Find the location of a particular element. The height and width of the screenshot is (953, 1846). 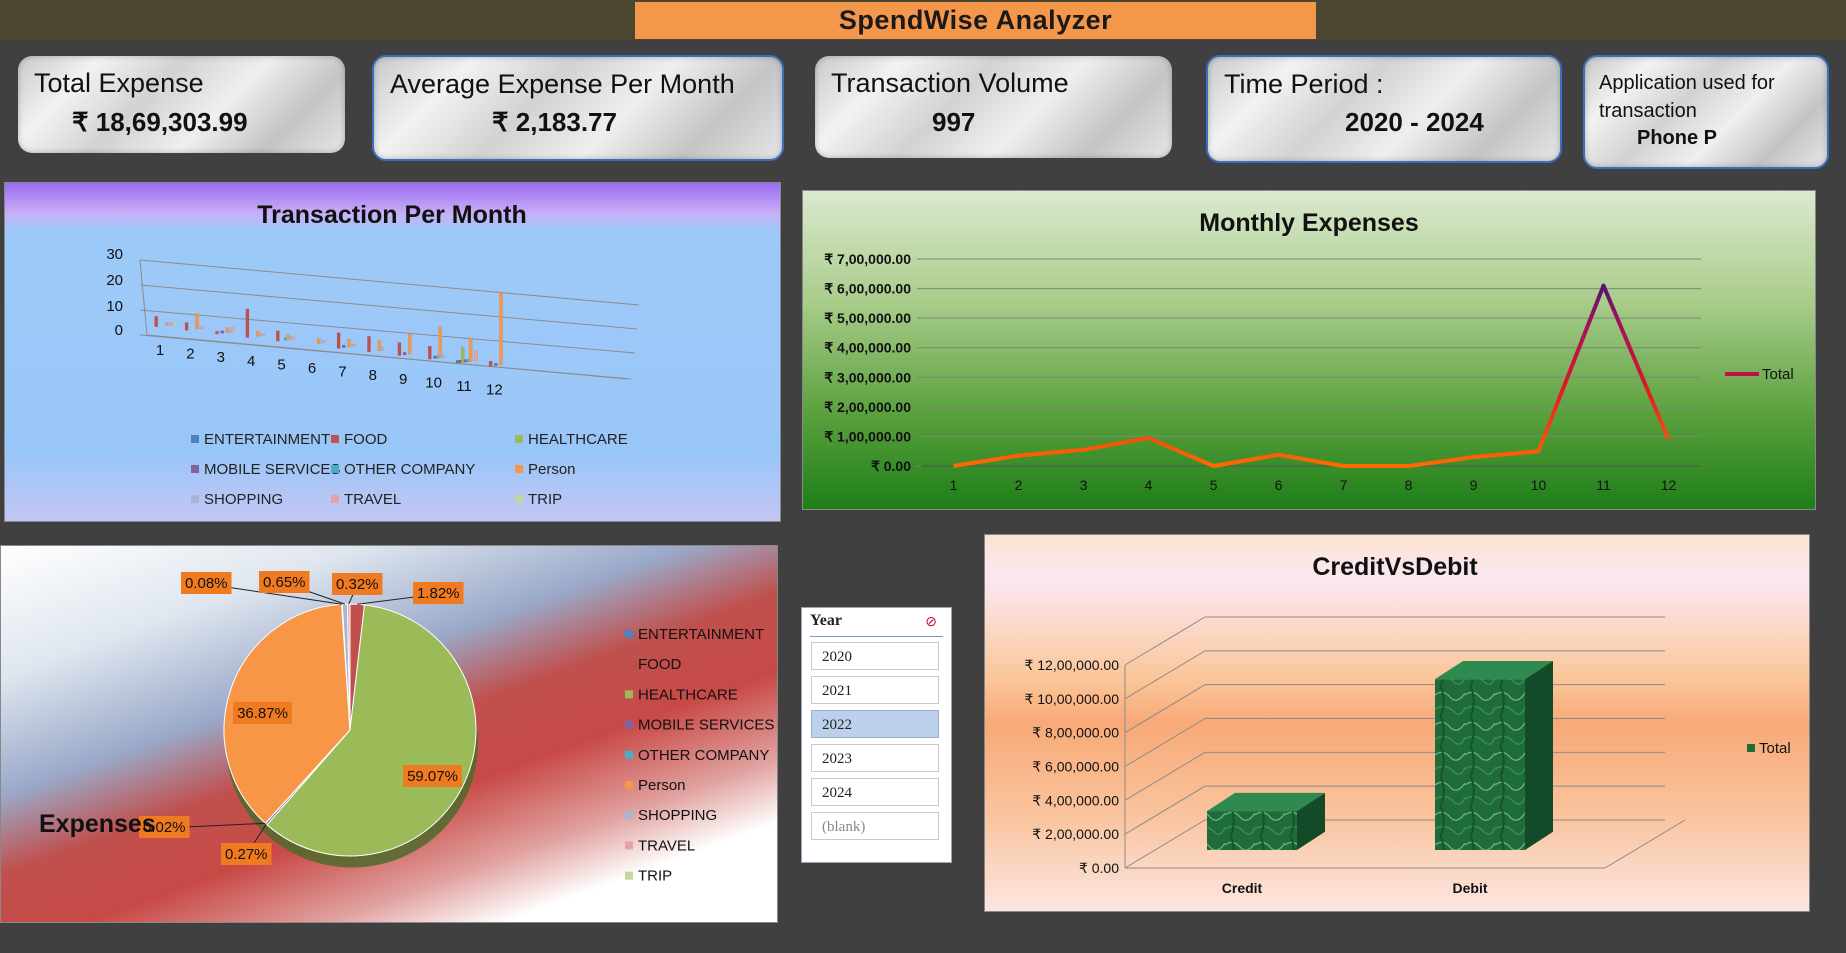

legend-label: TRIP is located at coordinates (655, 876).